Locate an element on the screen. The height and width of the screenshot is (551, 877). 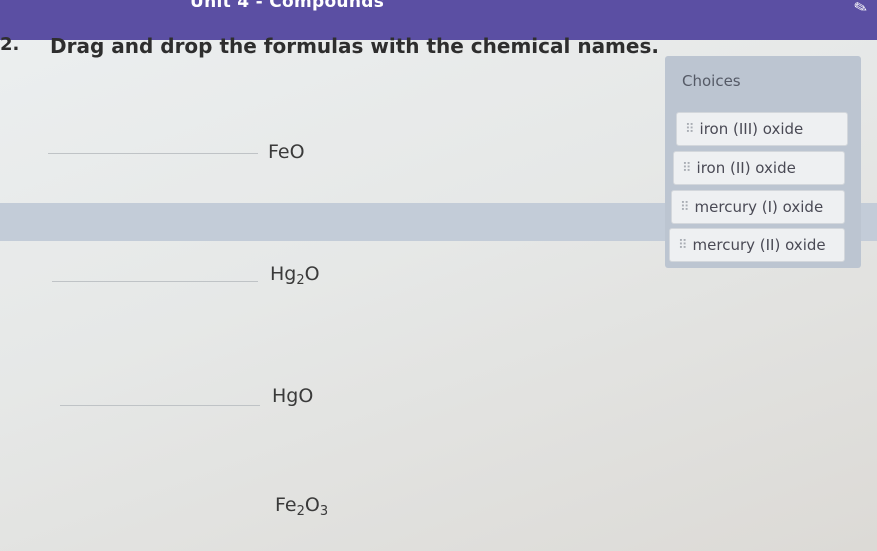
pencil-icon: ✎ is located at coordinates (860, 9).